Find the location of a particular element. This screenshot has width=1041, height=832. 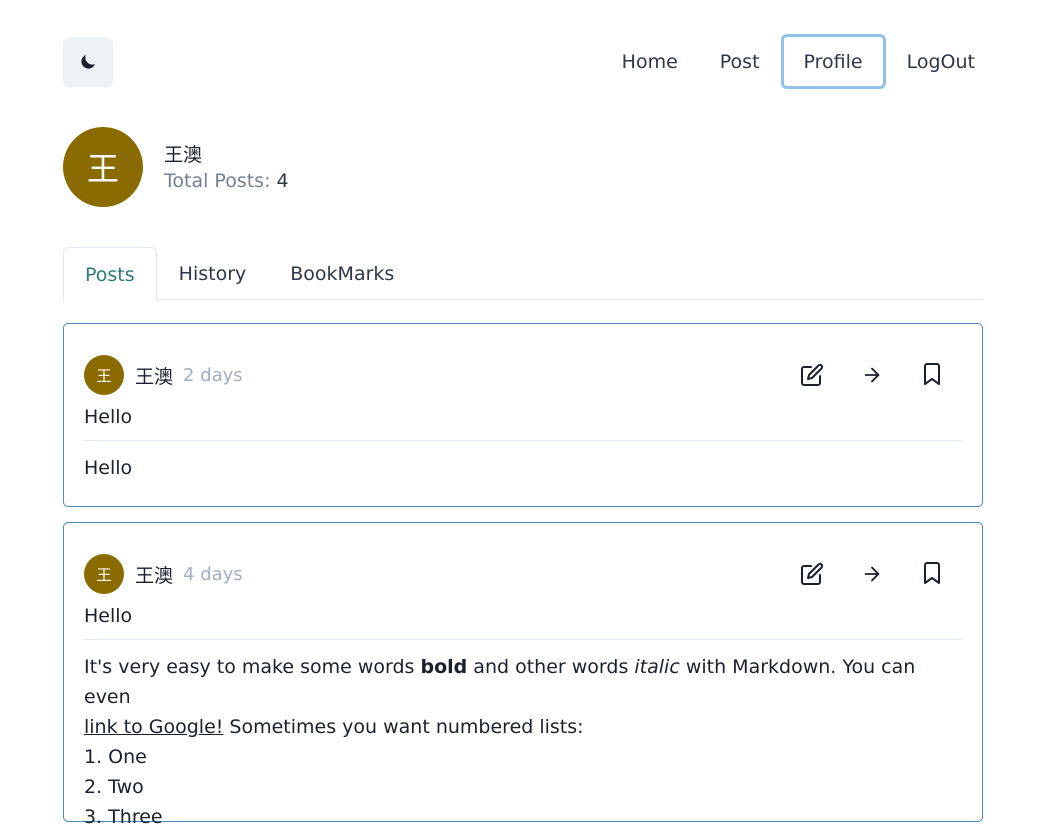

moon-icon is located at coordinates (88, 61).